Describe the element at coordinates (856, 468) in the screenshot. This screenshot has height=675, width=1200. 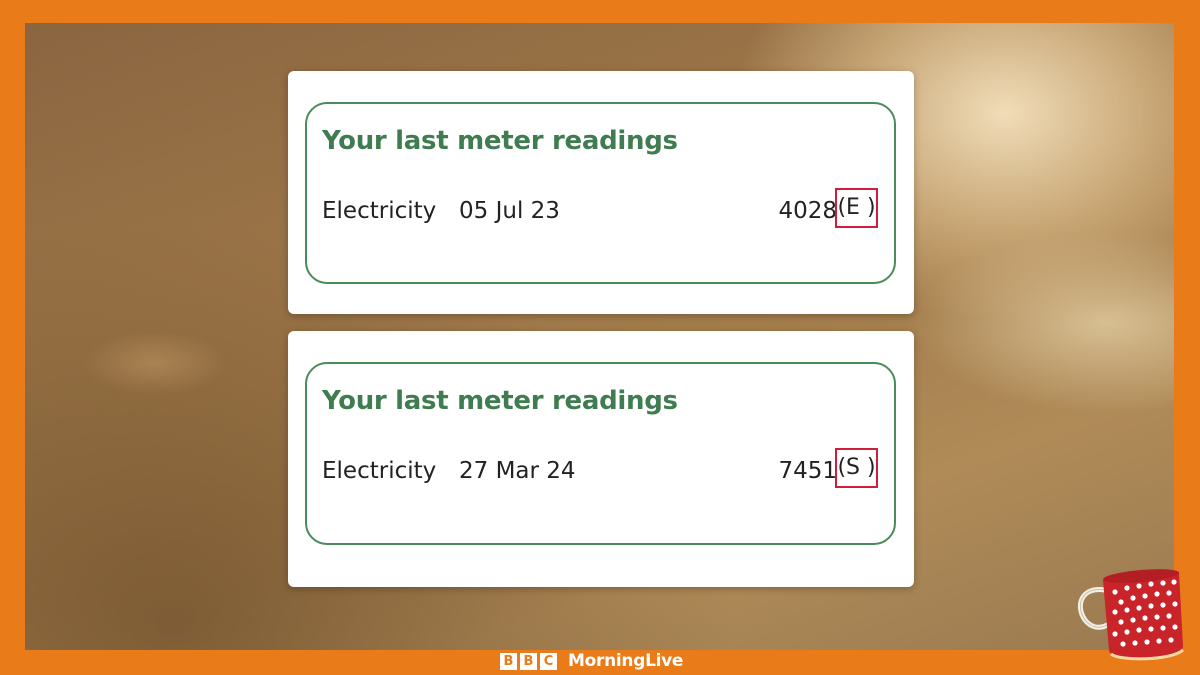
I see `reading-type-flag-highlight: (S )` at that location.